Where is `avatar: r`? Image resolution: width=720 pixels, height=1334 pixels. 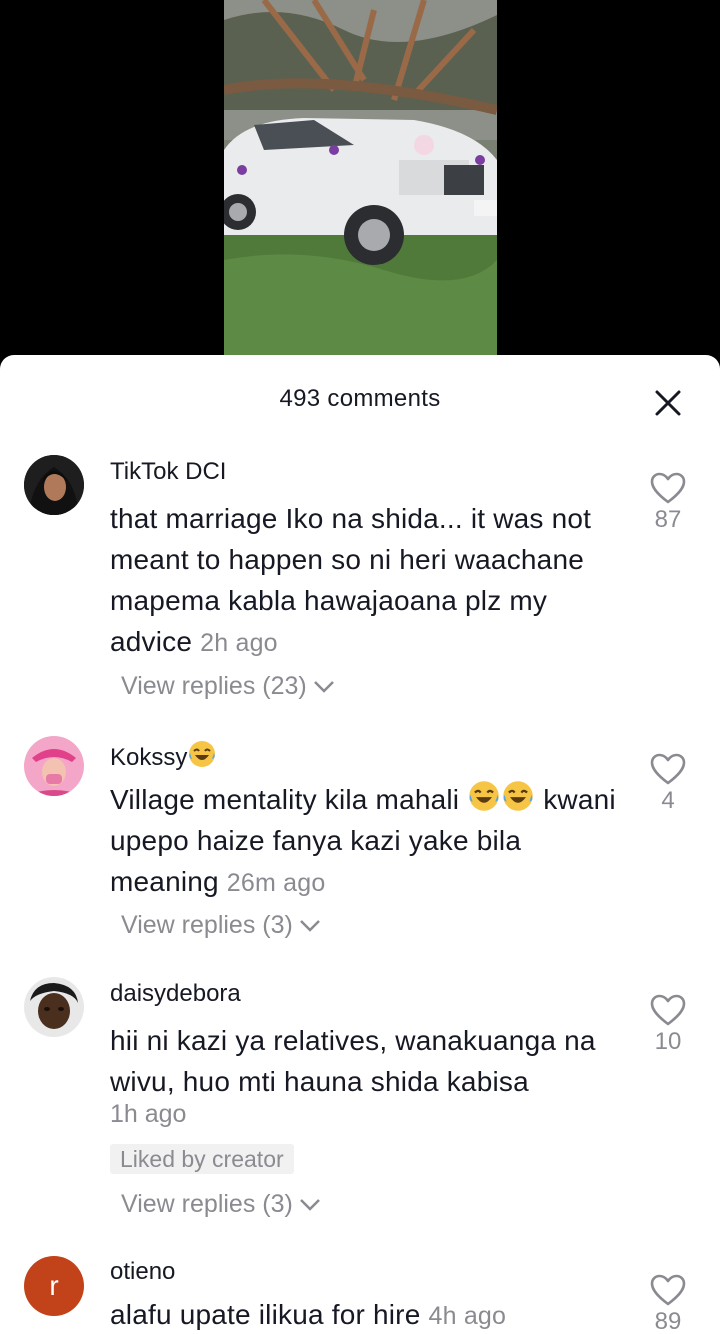
avatar: r is located at coordinates (54, 1286).